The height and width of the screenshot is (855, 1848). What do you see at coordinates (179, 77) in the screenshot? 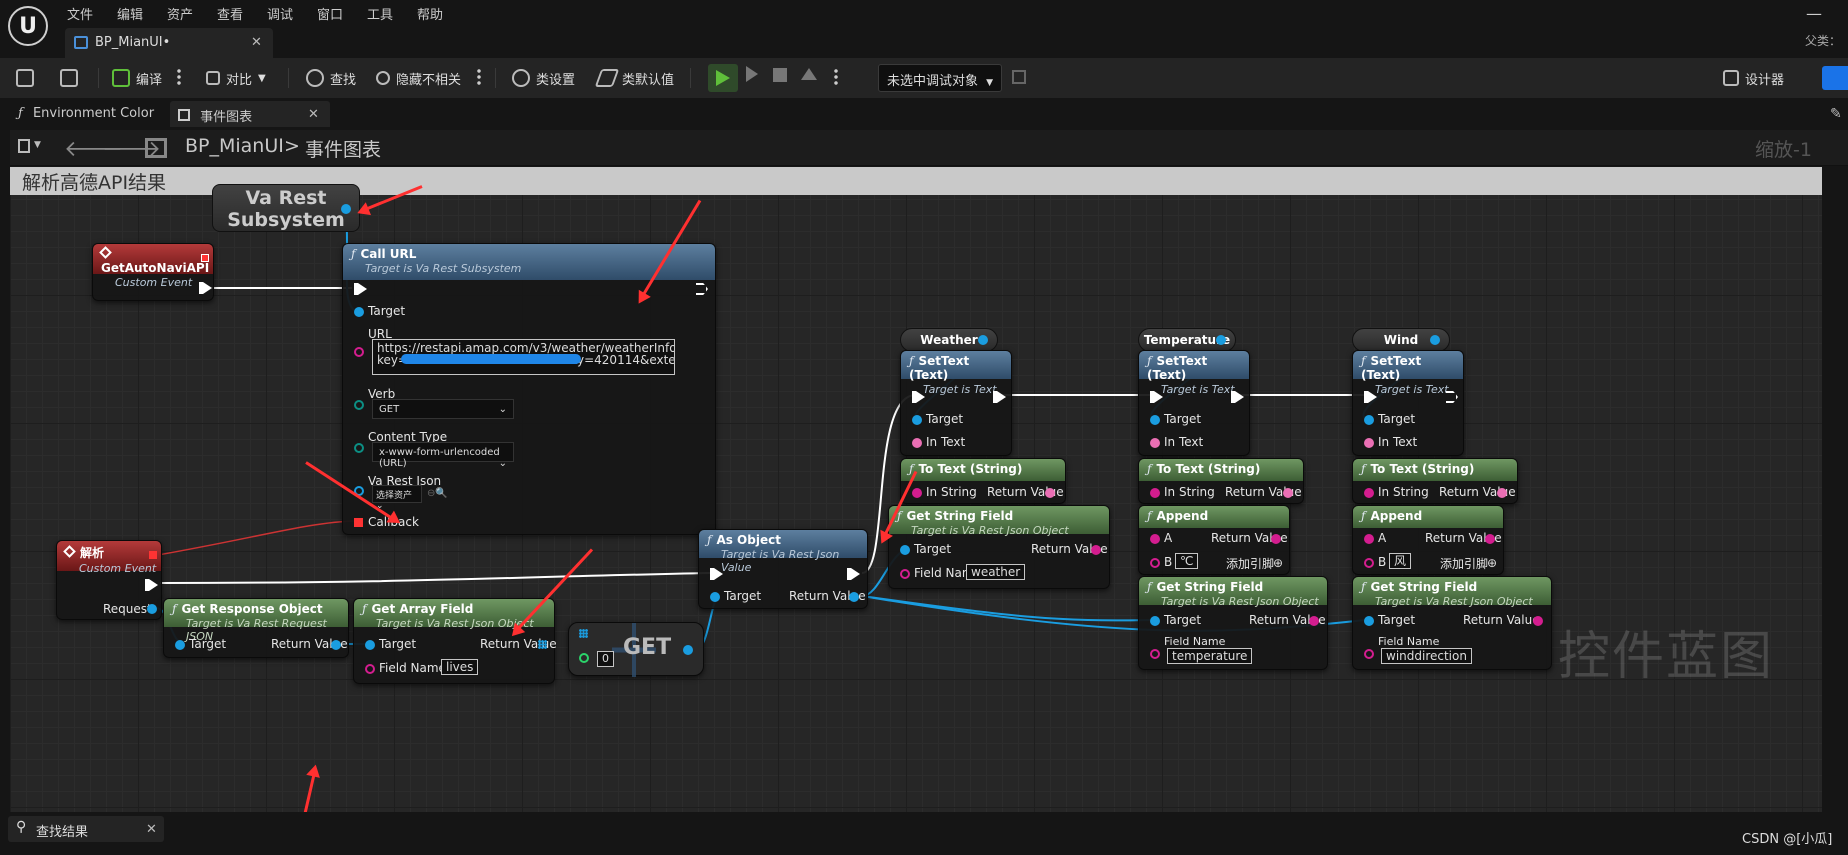
I see `compile-options-icon` at bounding box center [179, 77].